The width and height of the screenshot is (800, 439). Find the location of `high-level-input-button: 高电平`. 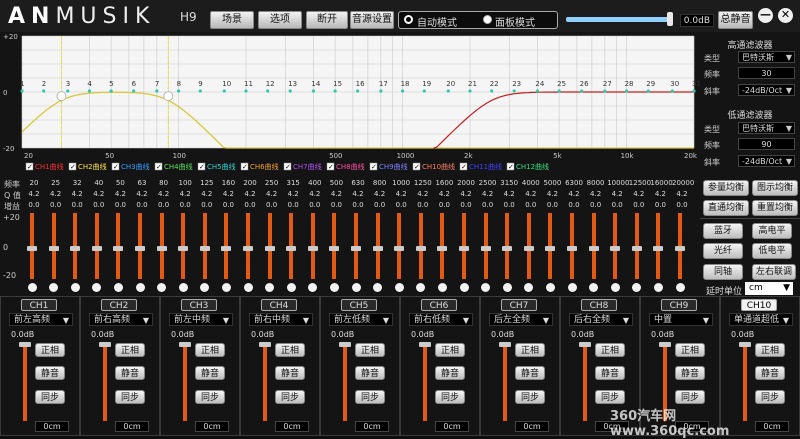

high-level-input-button: 高电平 is located at coordinates (772, 231).